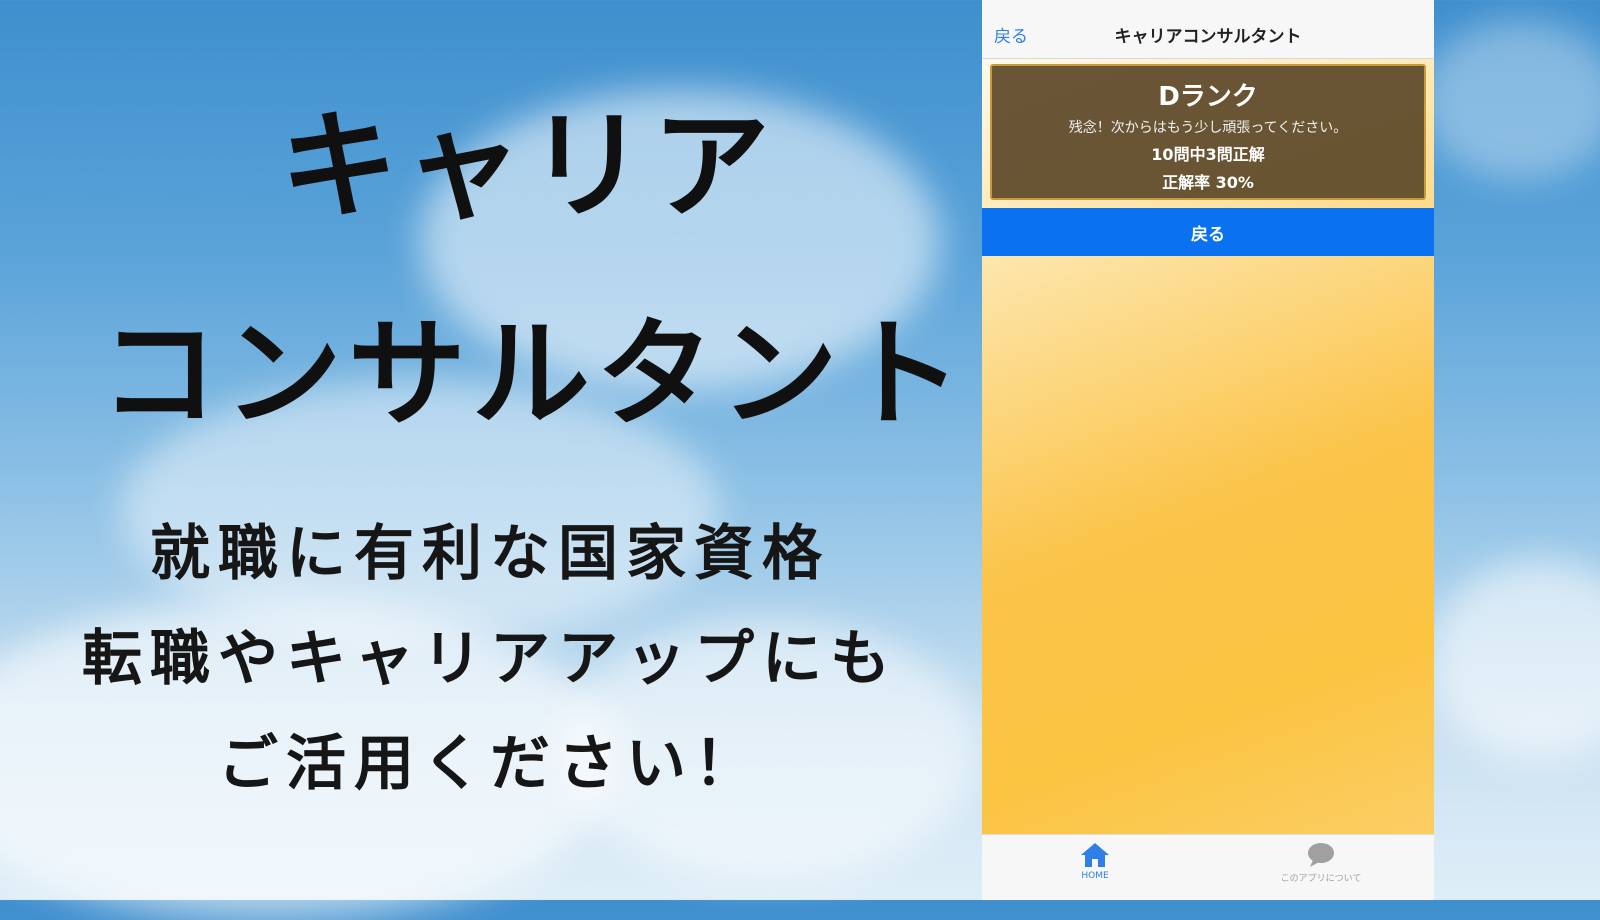  I want to click on promo-subtitle-line3: ご活用ください！, so click(490, 764).